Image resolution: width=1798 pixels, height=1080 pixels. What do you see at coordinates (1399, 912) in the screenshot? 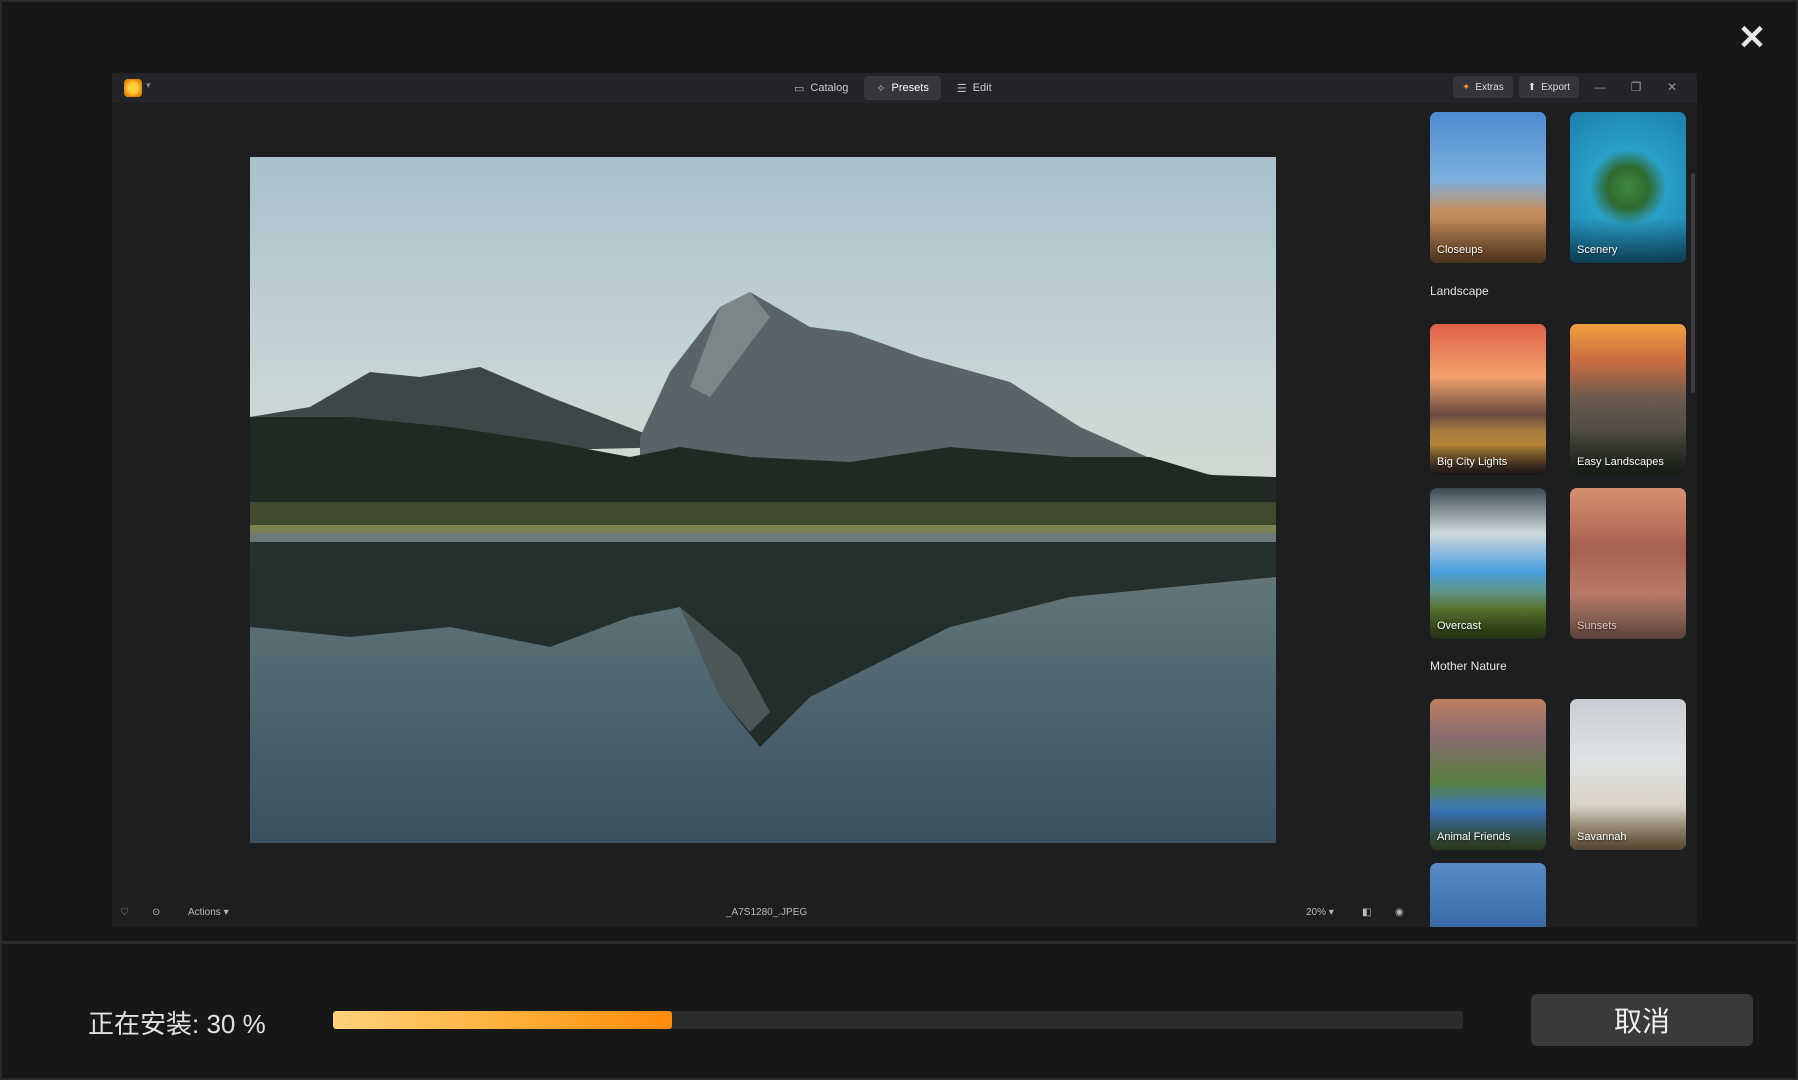
I see `eye-icon: ◉` at bounding box center [1399, 912].